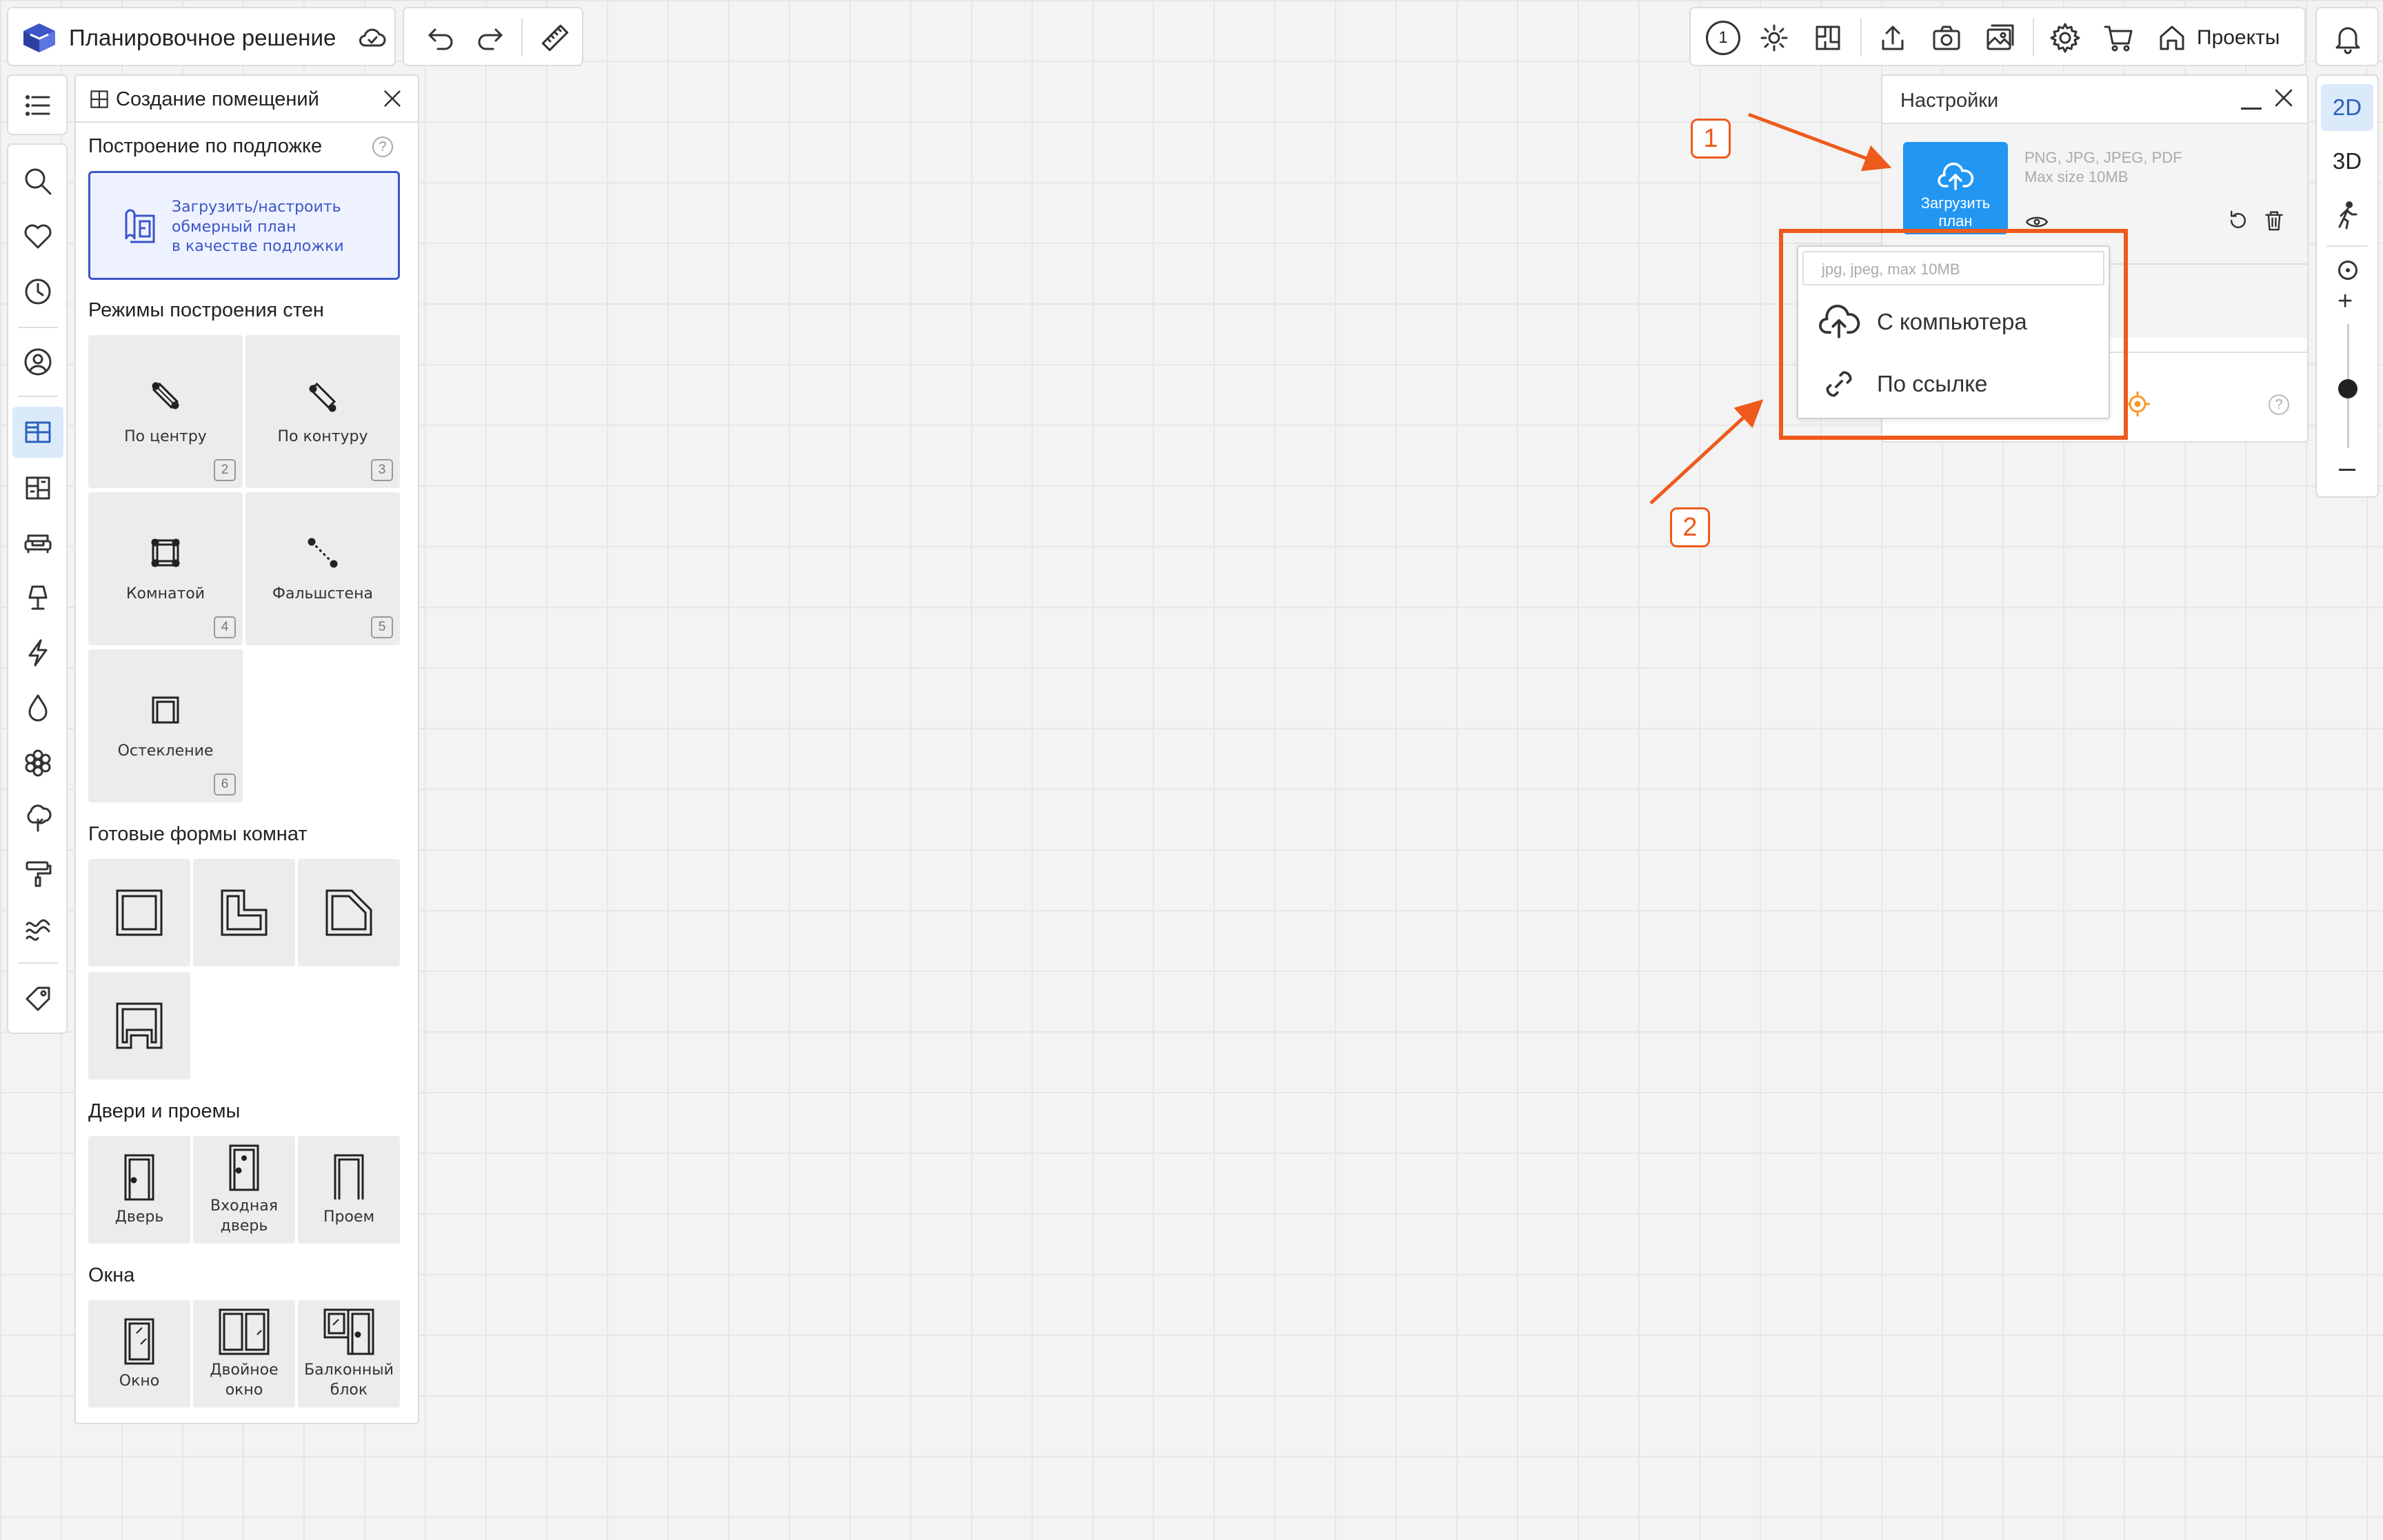 The image size is (2383, 1540). What do you see at coordinates (1690, 527) in the screenshot?
I see `annotation-badge-2: 2` at bounding box center [1690, 527].